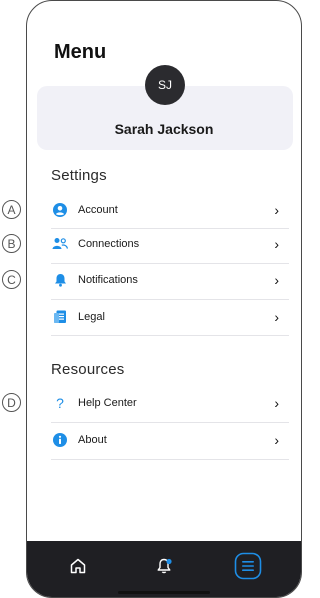  I want to click on tab-menu, so click(248, 568).